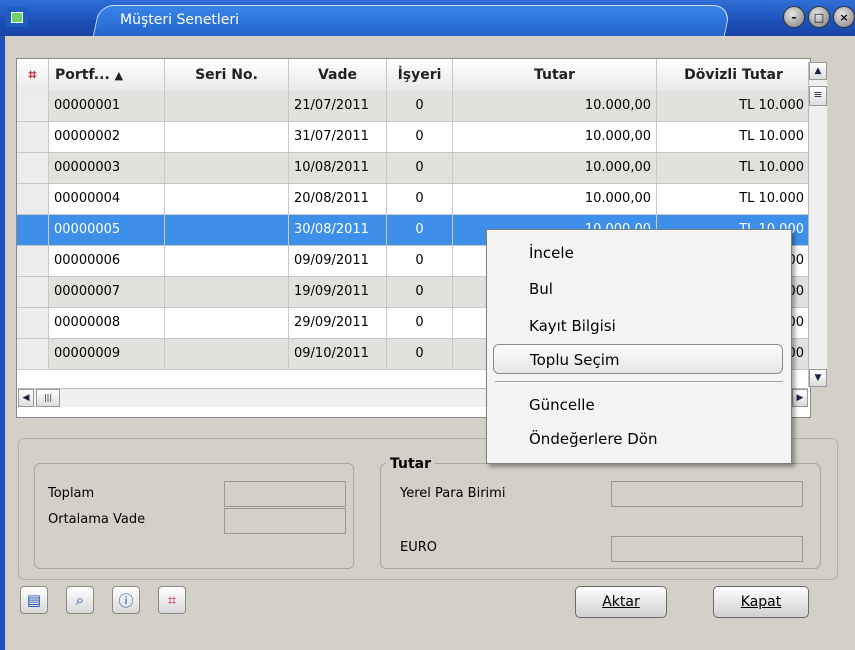 The height and width of the screenshot is (650, 855). Describe the element at coordinates (107, 230) in the screenshot. I see `cell-portfoy: 00000005` at that location.